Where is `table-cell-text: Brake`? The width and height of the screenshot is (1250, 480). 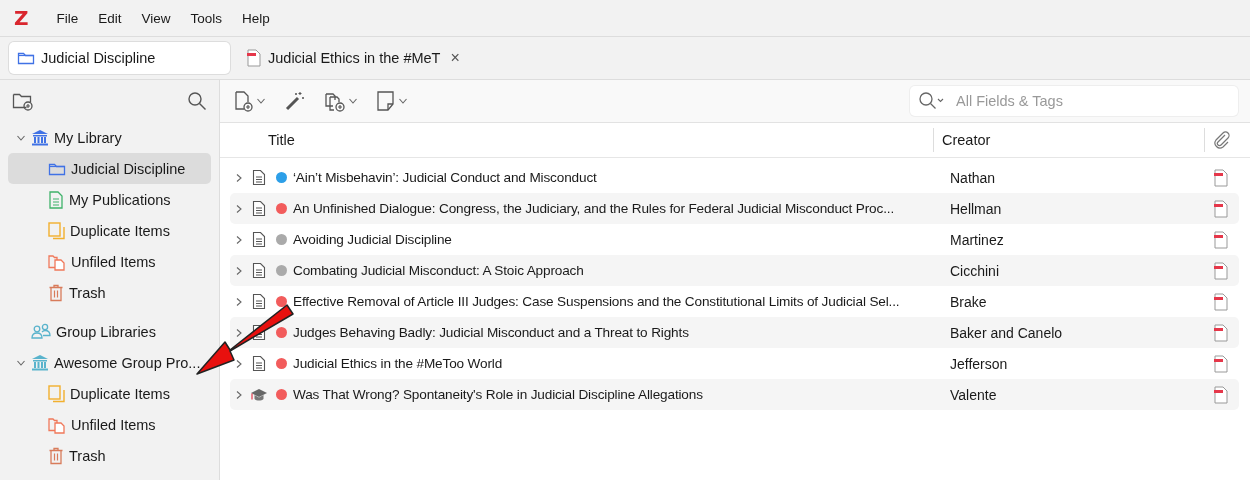 table-cell-text: Brake is located at coordinates (968, 301).